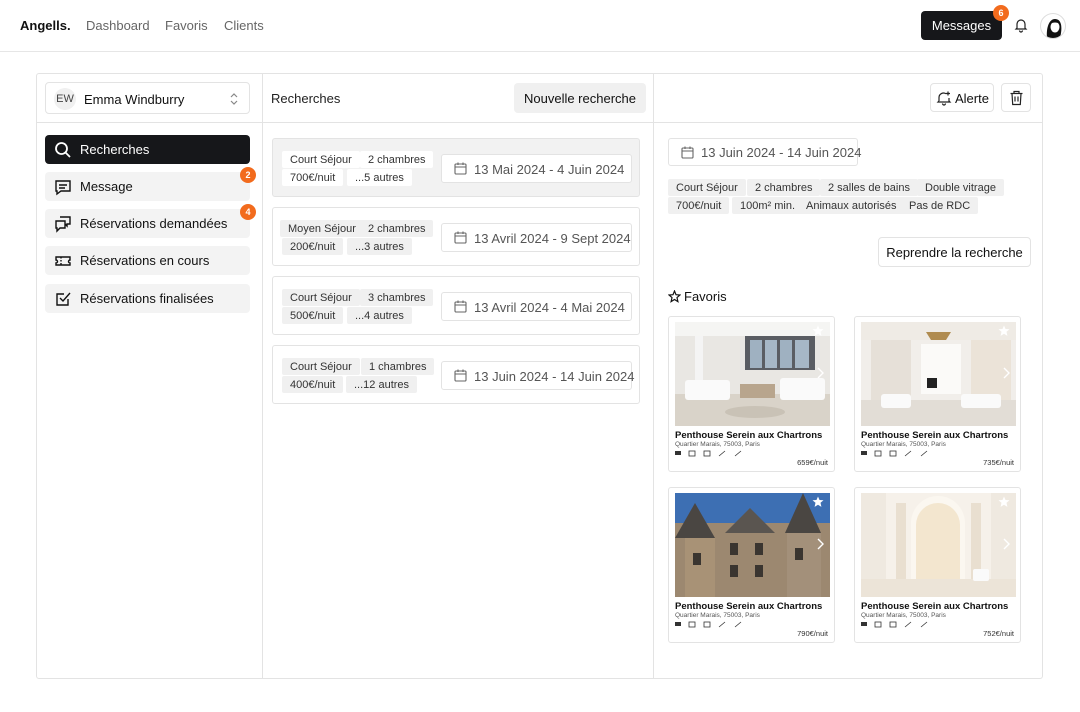 The width and height of the screenshot is (1080, 712). Describe the element at coordinates (379, 315) in the screenshot. I see `more-chip: ...4 autres` at that location.